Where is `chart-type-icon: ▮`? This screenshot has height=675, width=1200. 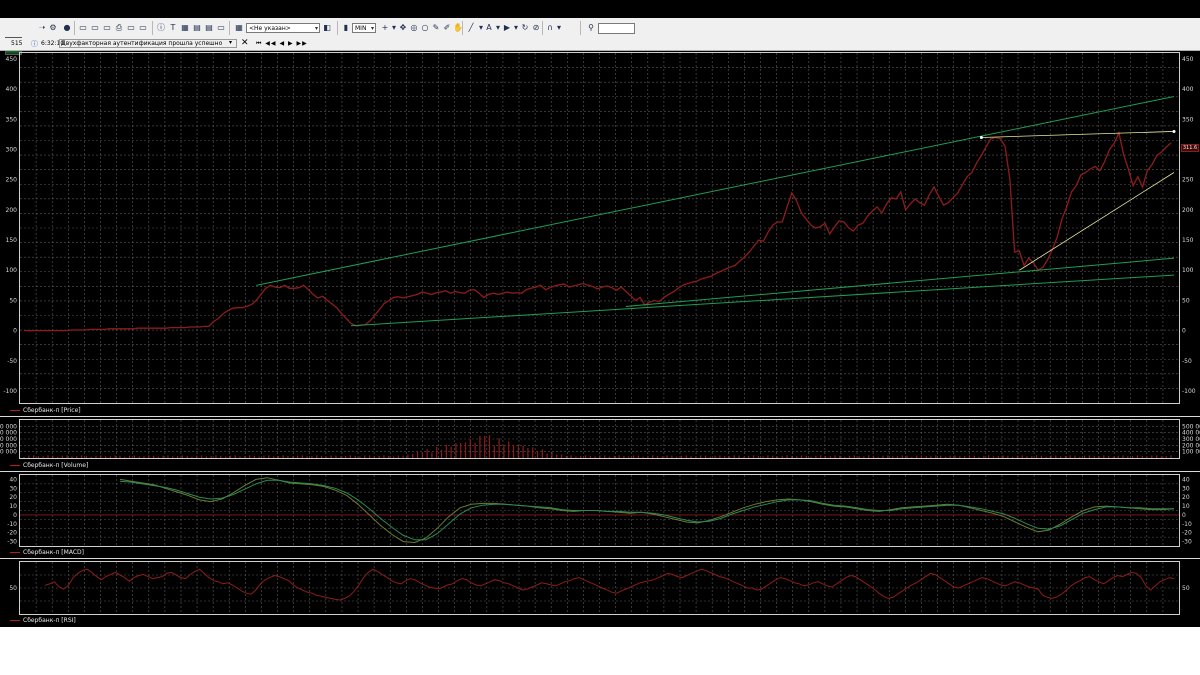
chart-type-icon: ▮ is located at coordinates (346, 27).